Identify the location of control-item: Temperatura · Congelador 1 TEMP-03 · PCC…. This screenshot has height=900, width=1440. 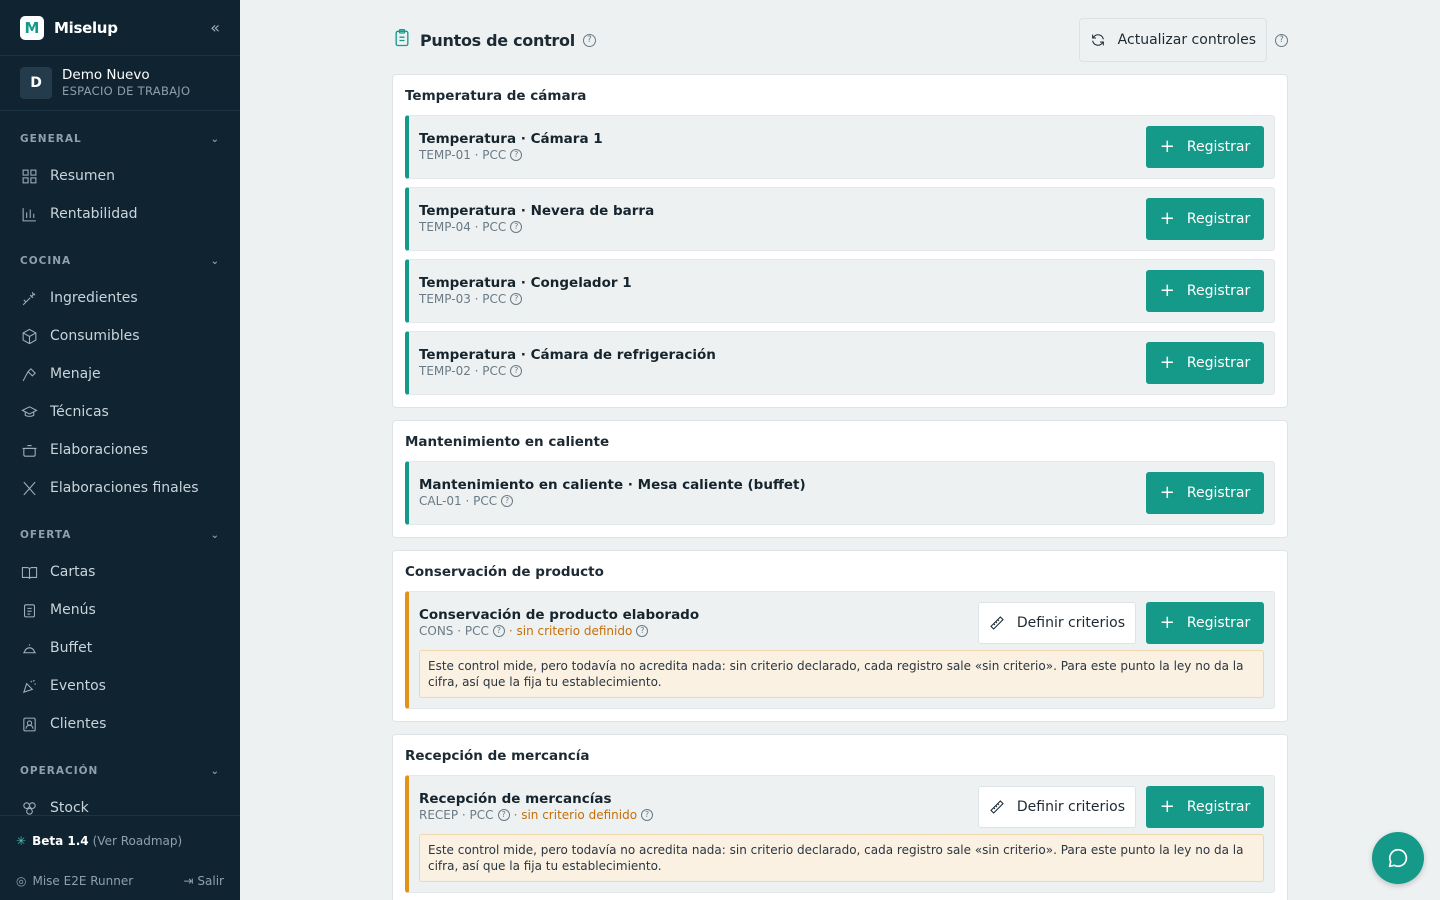
(840, 291).